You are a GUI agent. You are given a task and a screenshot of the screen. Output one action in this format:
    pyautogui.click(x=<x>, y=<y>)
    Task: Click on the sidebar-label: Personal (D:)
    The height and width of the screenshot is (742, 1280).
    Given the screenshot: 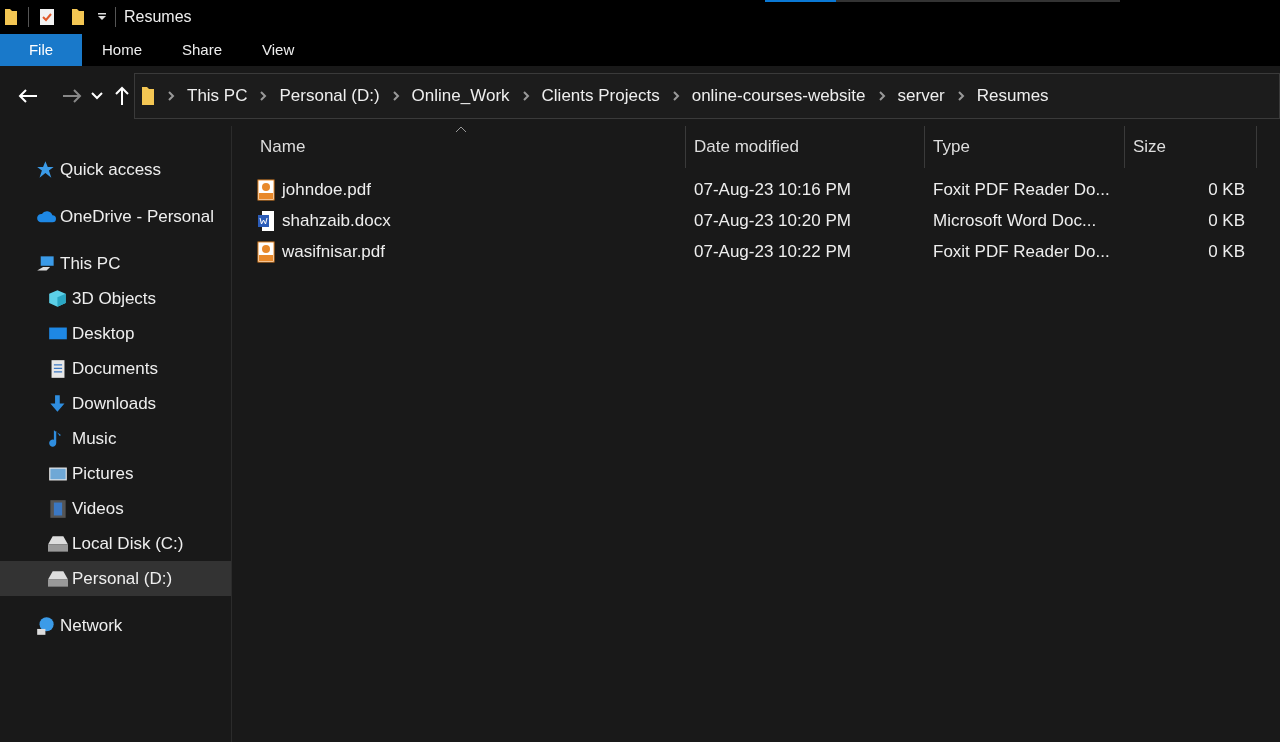 What is the action you would take?
    pyautogui.click(x=122, y=578)
    